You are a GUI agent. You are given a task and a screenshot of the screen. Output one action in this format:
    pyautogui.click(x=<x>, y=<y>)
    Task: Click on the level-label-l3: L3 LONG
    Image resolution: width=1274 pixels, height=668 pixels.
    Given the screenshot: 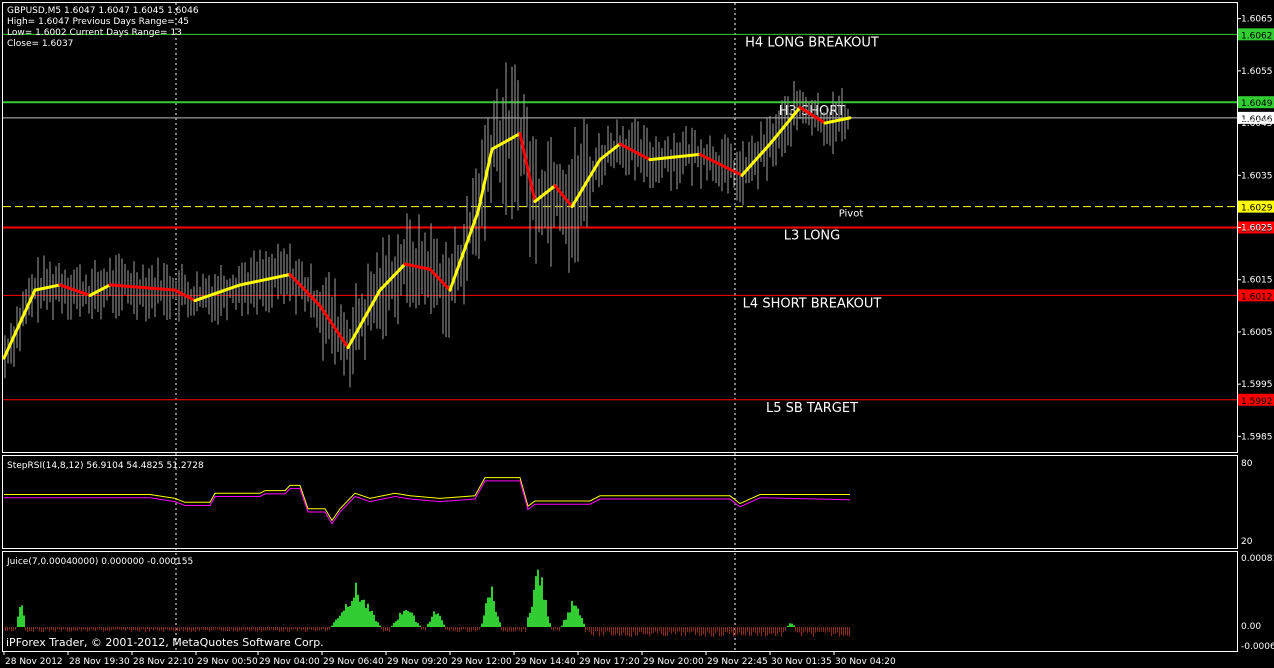 What is the action you would take?
    pyautogui.click(x=812, y=236)
    